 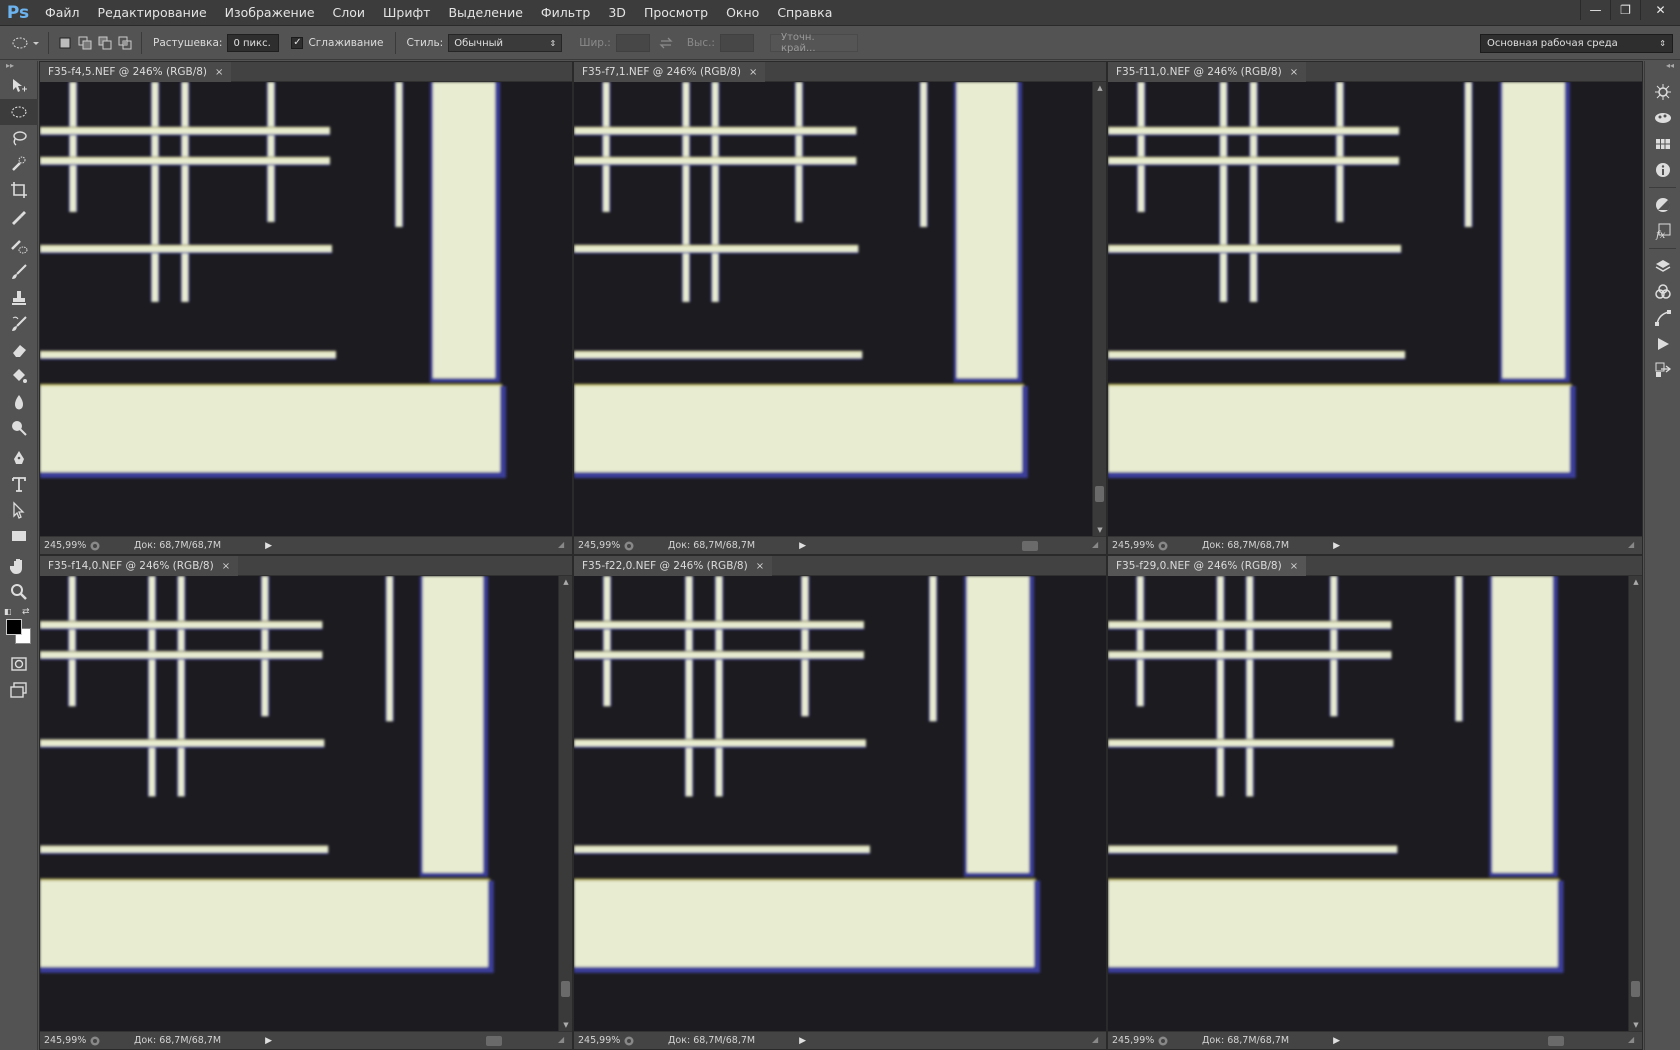 What do you see at coordinates (19, 592) in the screenshot?
I see `zoom-tool-icon` at bounding box center [19, 592].